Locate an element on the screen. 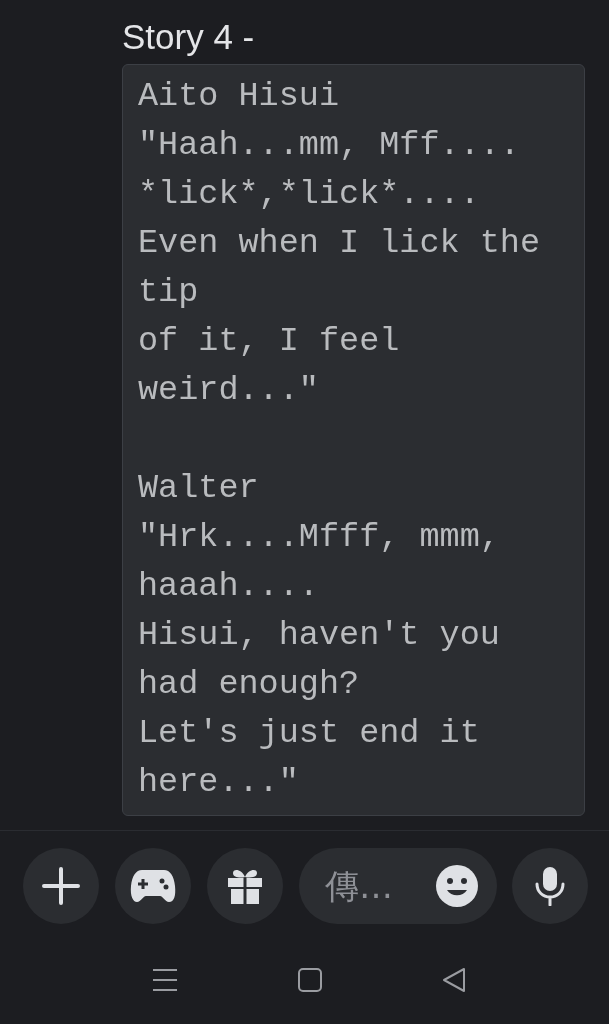 The width and height of the screenshot is (609, 1024). menu-icon is located at coordinates (164, 980).